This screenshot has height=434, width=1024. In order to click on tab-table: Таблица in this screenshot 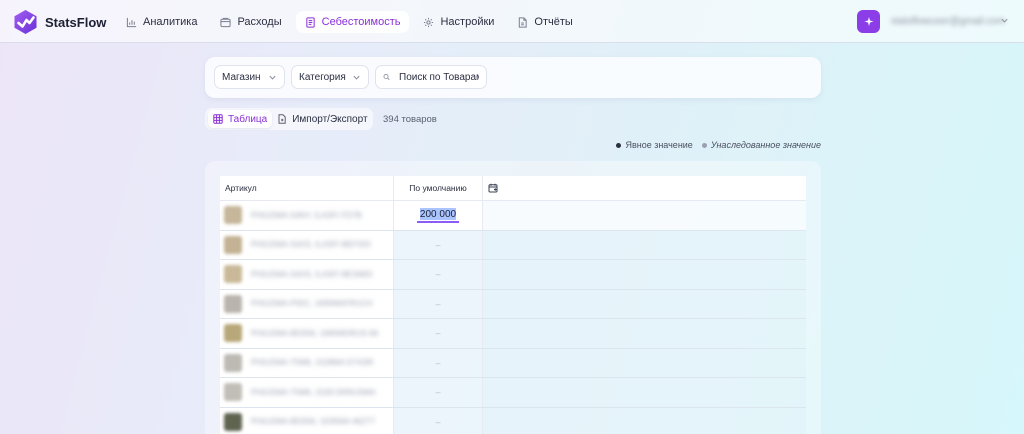, I will do `click(240, 119)`.